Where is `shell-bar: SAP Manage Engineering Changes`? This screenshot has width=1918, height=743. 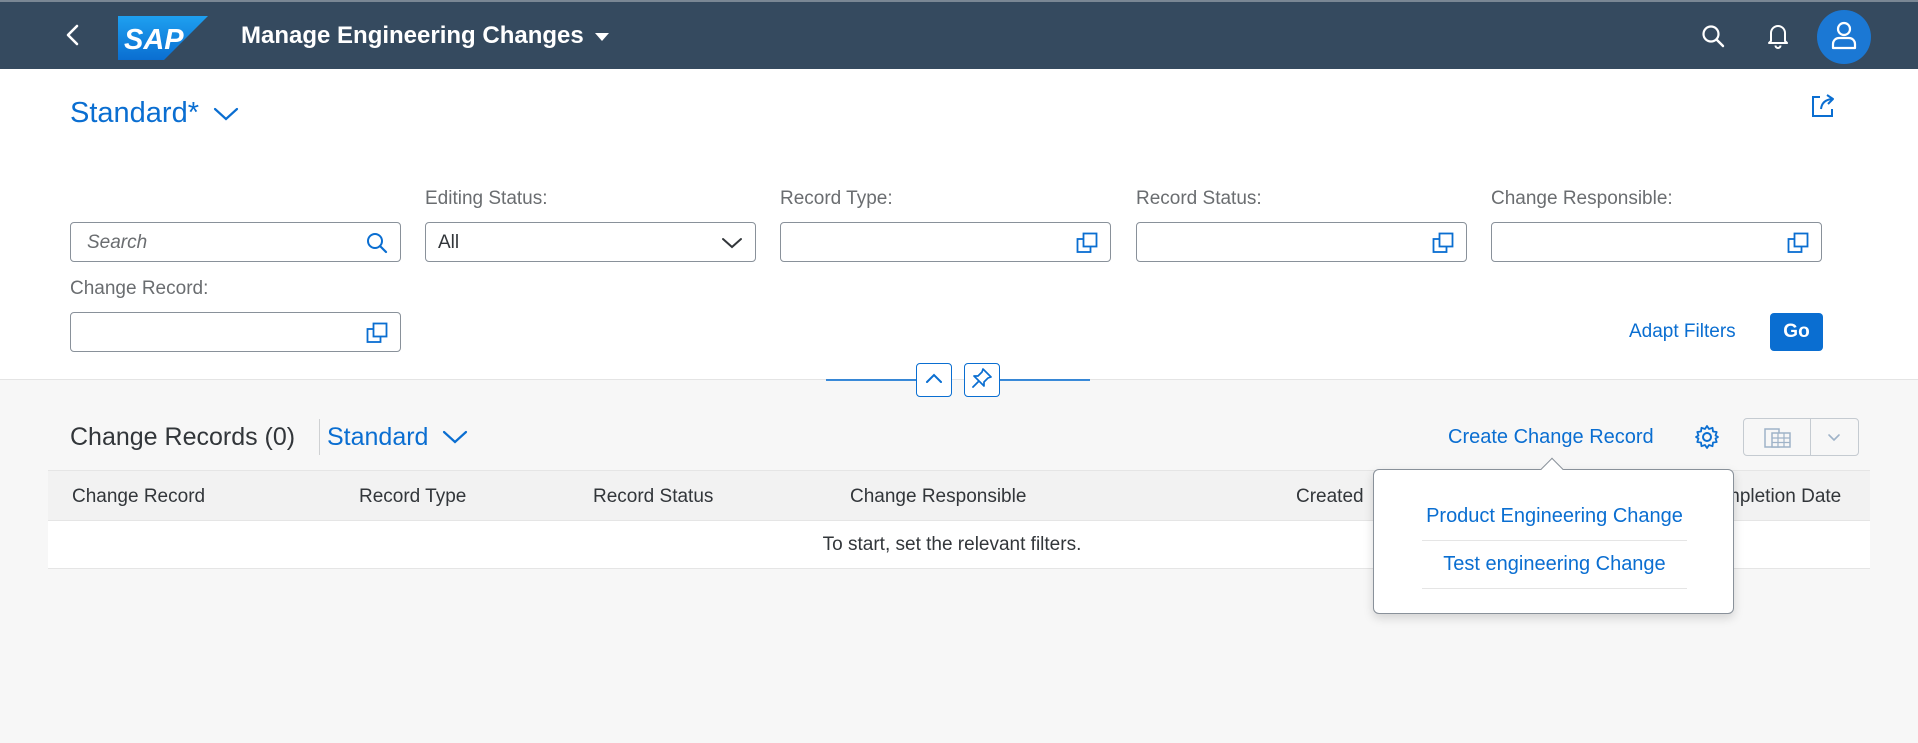
shell-bar: SAP Manage Engineering Changes is located at coordinates (959, 34).